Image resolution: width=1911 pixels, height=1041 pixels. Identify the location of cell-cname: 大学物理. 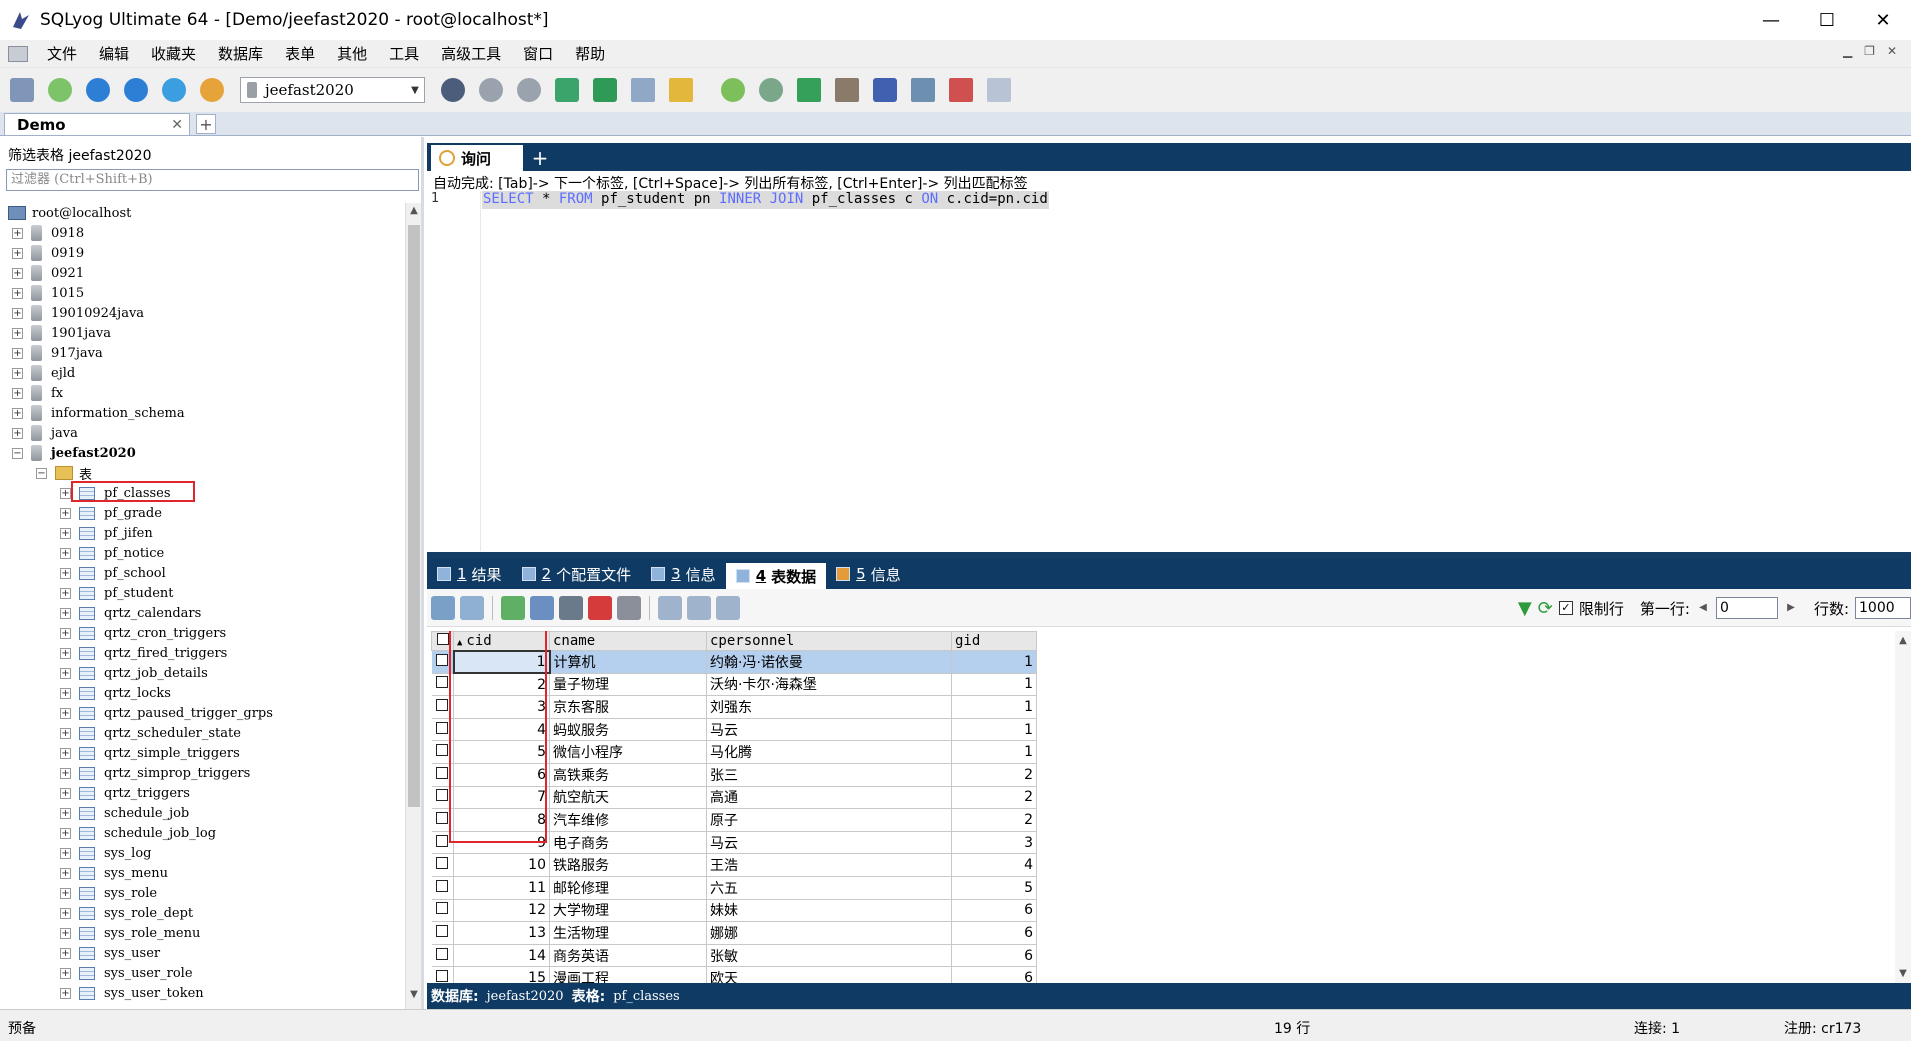
(628, 911).